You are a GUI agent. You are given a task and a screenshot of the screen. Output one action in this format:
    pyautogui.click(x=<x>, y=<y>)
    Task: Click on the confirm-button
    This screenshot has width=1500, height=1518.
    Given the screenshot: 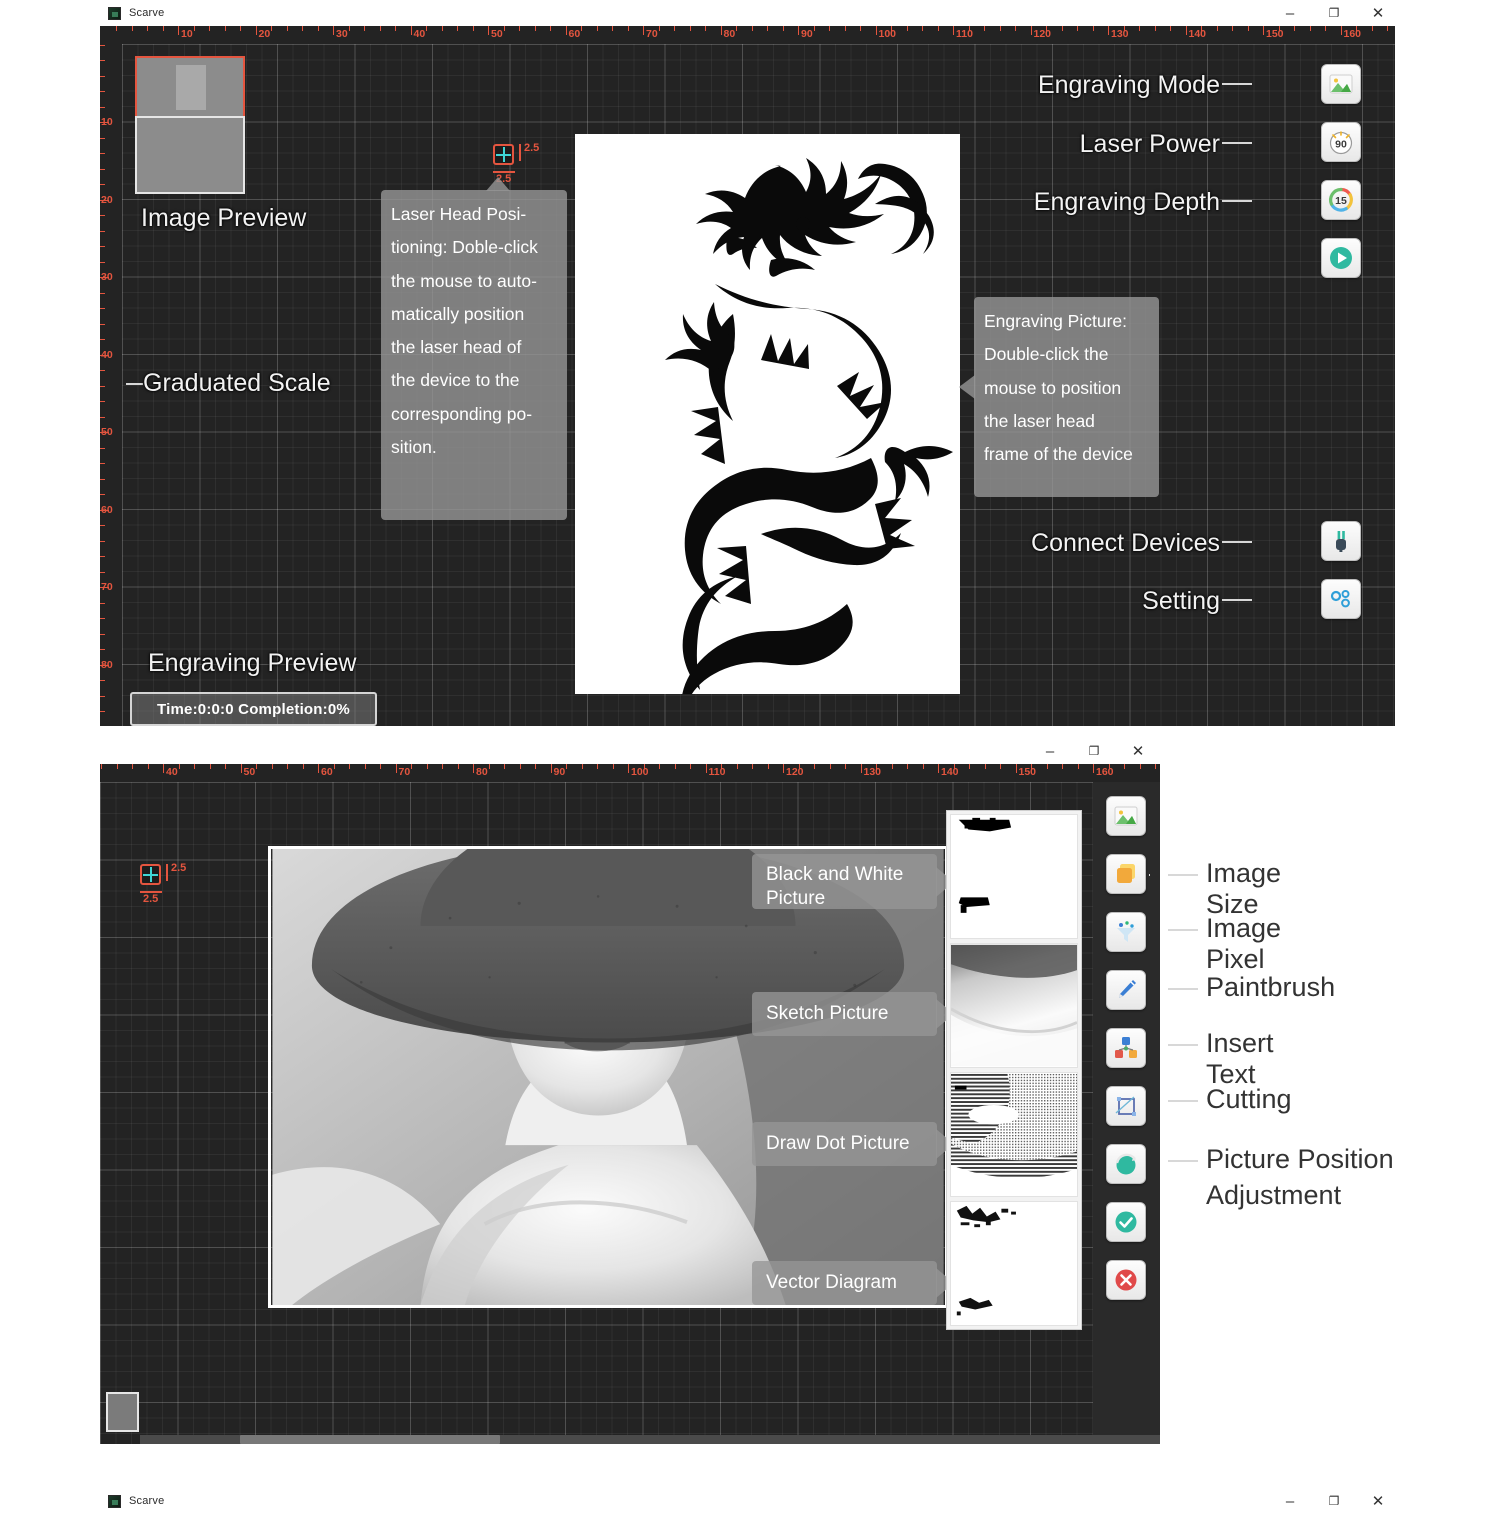 What is the action you would take?
    pyautogui.click(x=1126, y=1222)
    